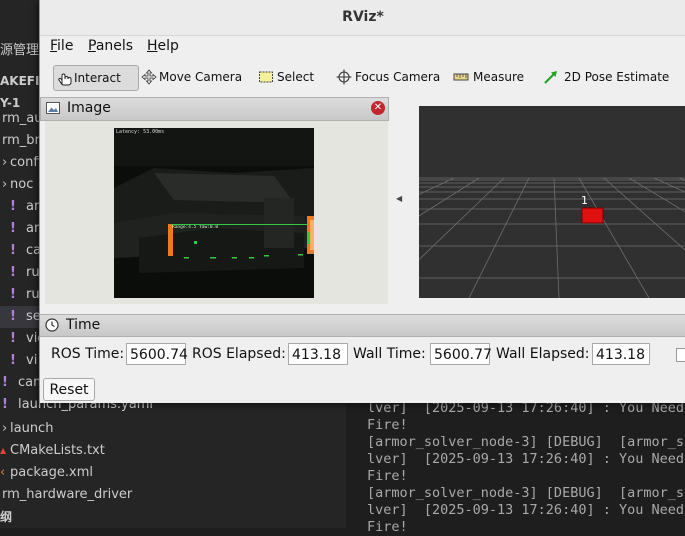 This screenshot has height=536, width=685. Describe the element at coordinates (3, 472) in the screenshot. I see `xml-file-icon: ‹` at that location.